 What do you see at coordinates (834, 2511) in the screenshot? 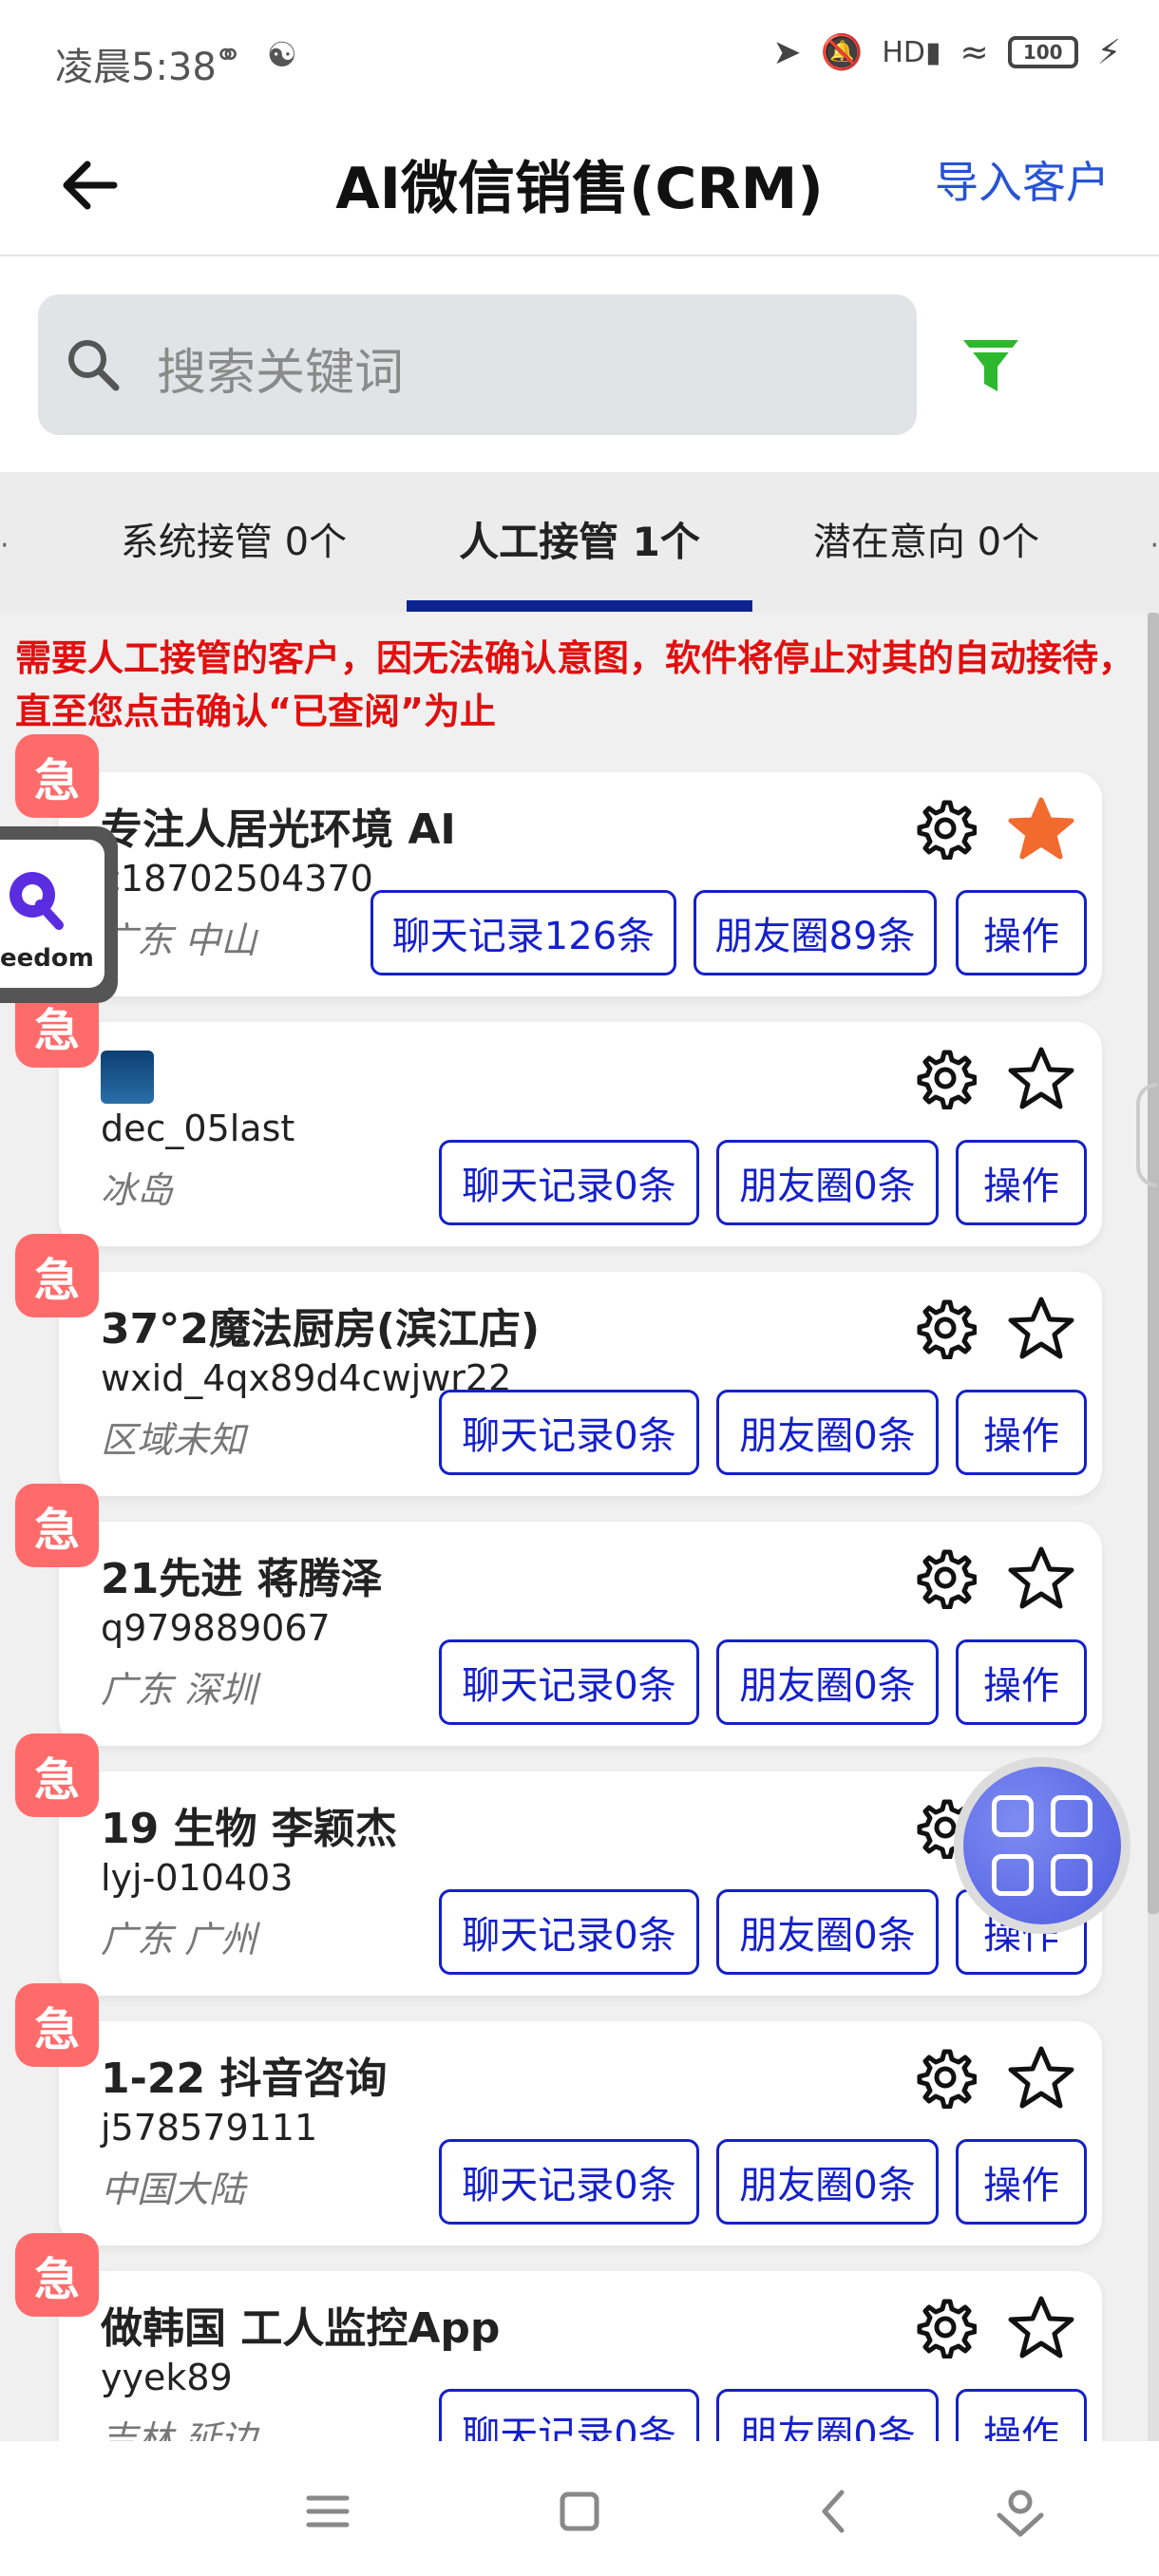
I see `back-nav-icon` at bounding box center [834, 2511].